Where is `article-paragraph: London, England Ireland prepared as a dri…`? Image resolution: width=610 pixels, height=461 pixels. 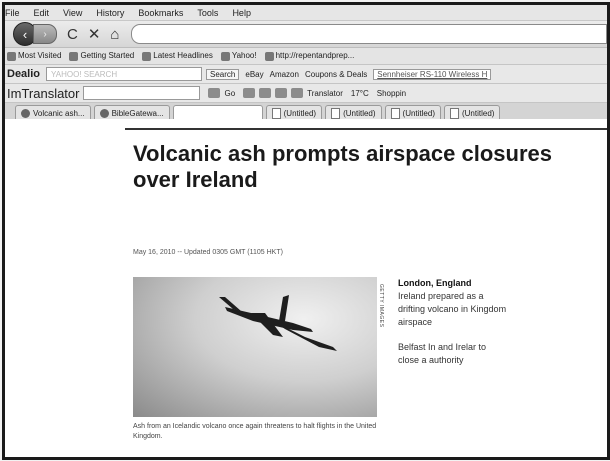 article-paragraph: London, England Ireland prepared as a dri… is located at coordinates (453, 303).